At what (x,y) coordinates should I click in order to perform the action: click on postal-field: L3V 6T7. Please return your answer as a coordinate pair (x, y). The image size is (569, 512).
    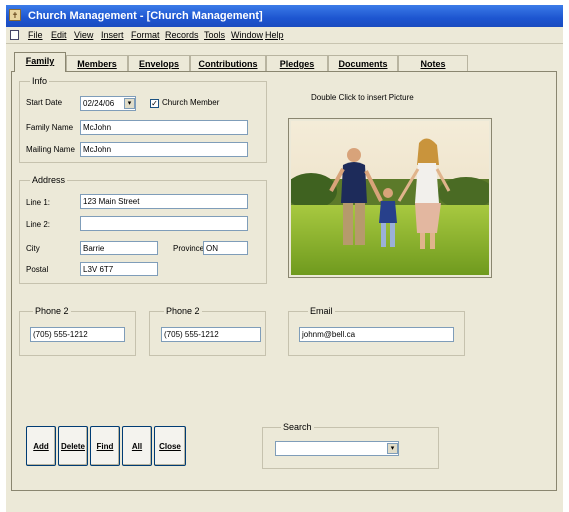
    Looking at the image, I should click on (119, 269).